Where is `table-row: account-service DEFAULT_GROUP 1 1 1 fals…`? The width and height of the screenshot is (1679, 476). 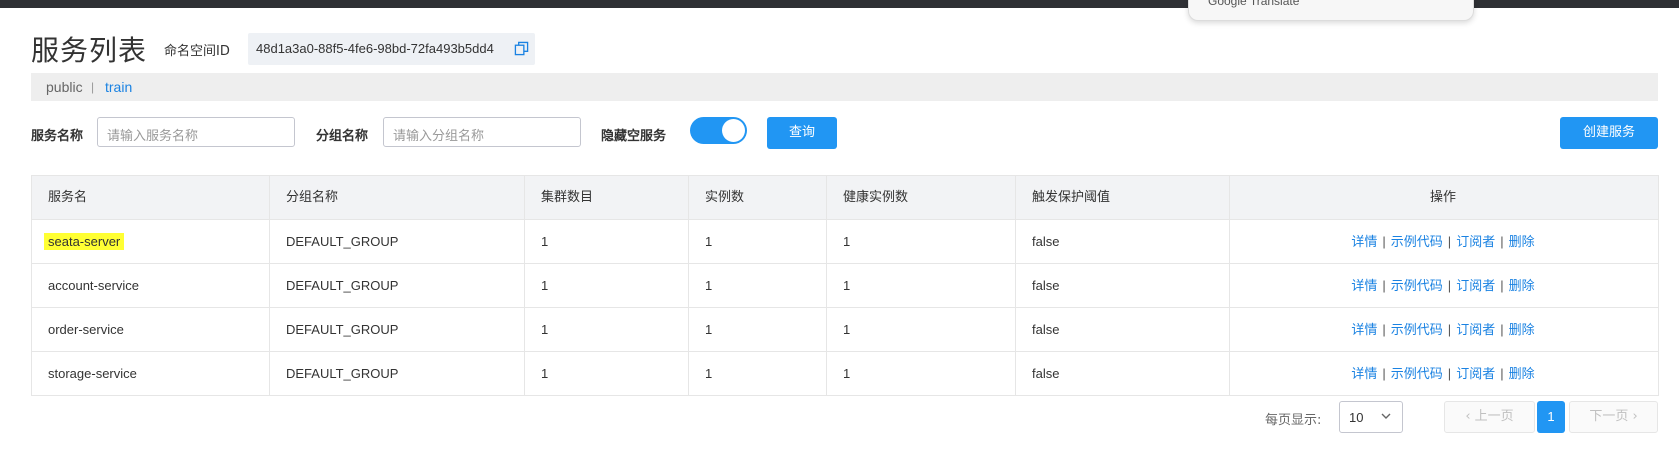
table-row: account-service DEFAULT_GROUP 1 1 1 fals… is located at coordinates (845, 286).